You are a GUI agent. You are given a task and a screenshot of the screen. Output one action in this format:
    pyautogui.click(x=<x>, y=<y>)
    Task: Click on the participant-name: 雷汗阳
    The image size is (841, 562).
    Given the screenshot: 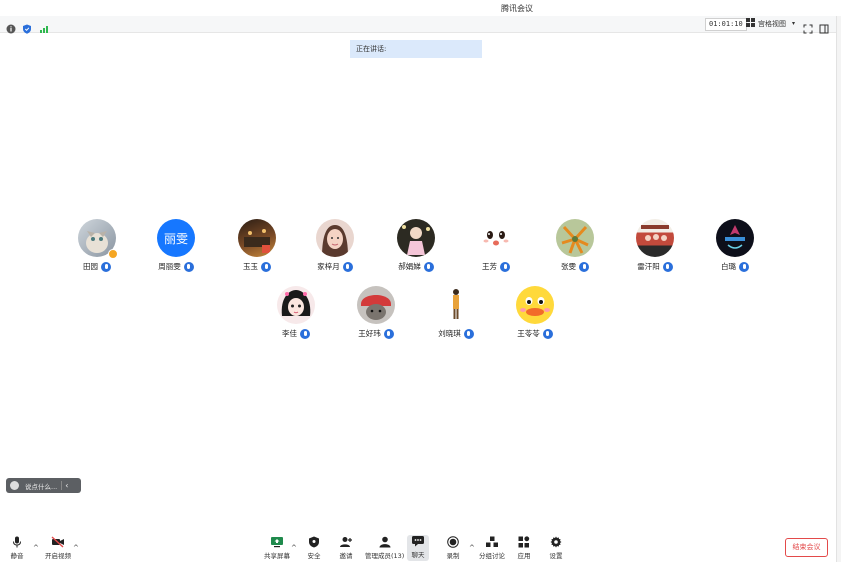 What is the action you would take?
    pyautogui.click(x=648, y=266)
    